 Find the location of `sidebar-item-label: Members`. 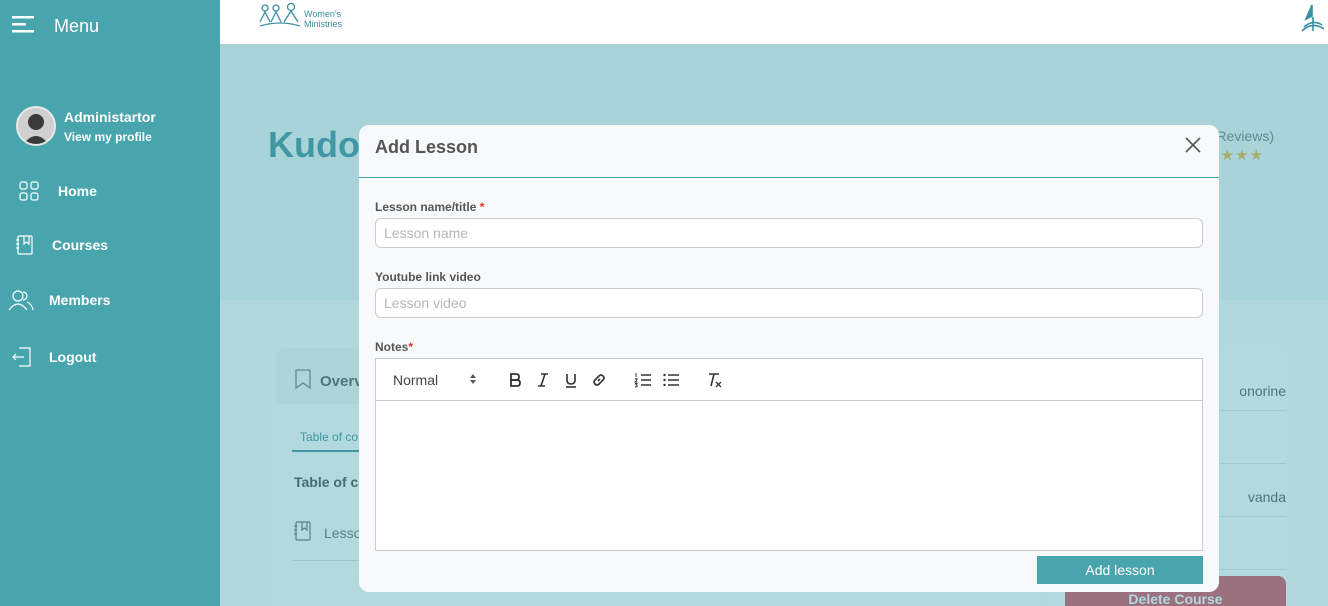

sidebar-item-label: Members is located at coordinates (80, 300).